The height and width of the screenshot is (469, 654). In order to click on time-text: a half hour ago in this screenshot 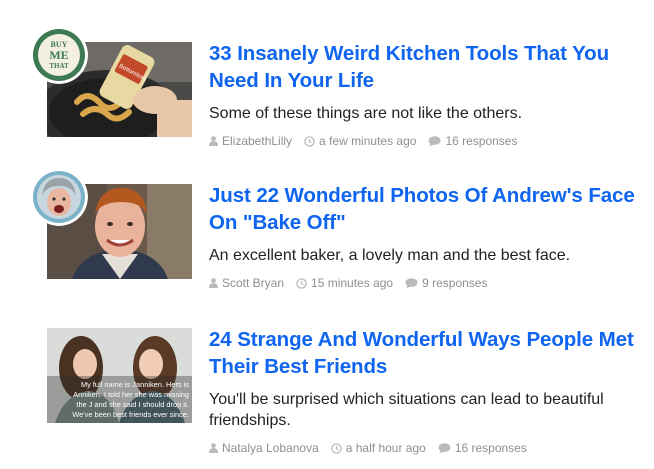, I will do `click(385, 448)`.